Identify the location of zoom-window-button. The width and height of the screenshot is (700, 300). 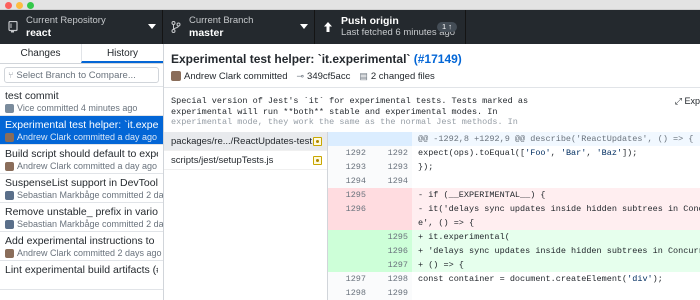
(30, 5).